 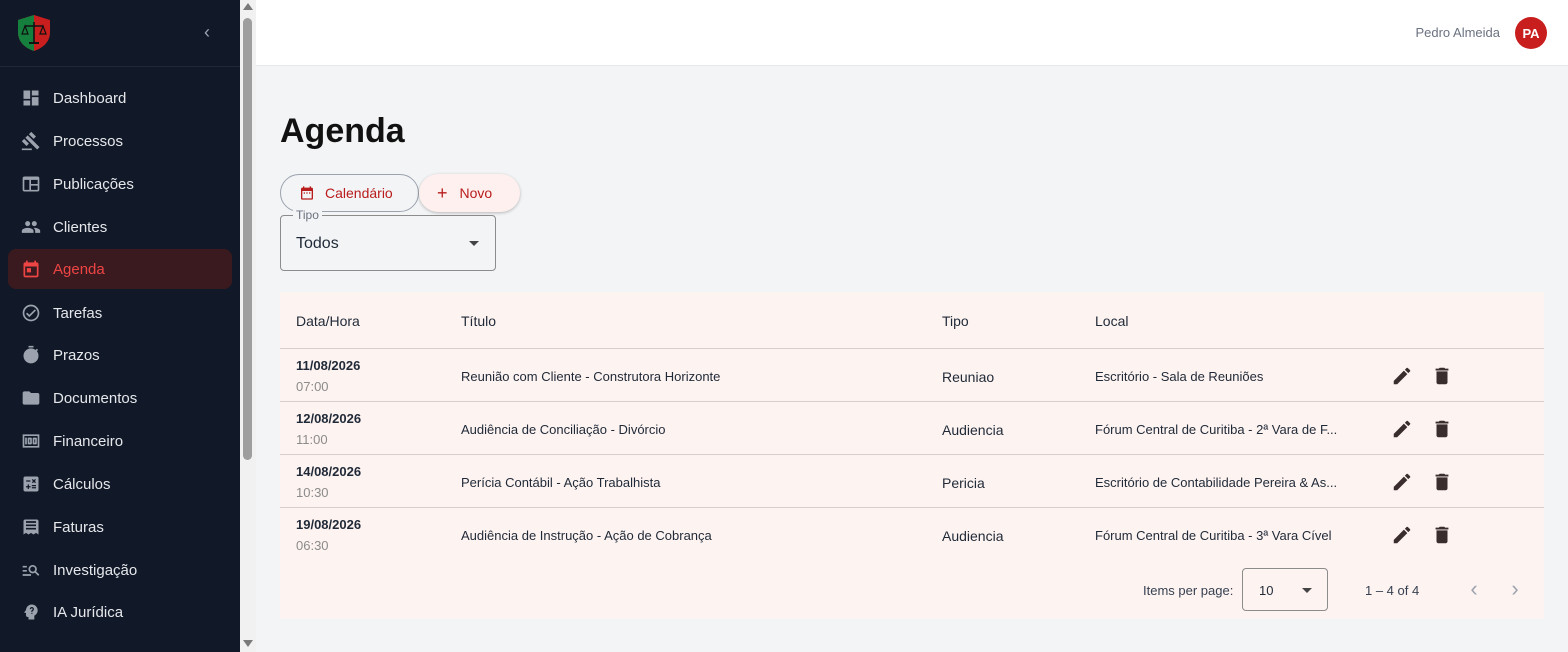 What do you see at coordinates (88, 612) in the screenshot?
I see `sidebar-item-label: IA Jurídica` at bounding box center [88, 612].